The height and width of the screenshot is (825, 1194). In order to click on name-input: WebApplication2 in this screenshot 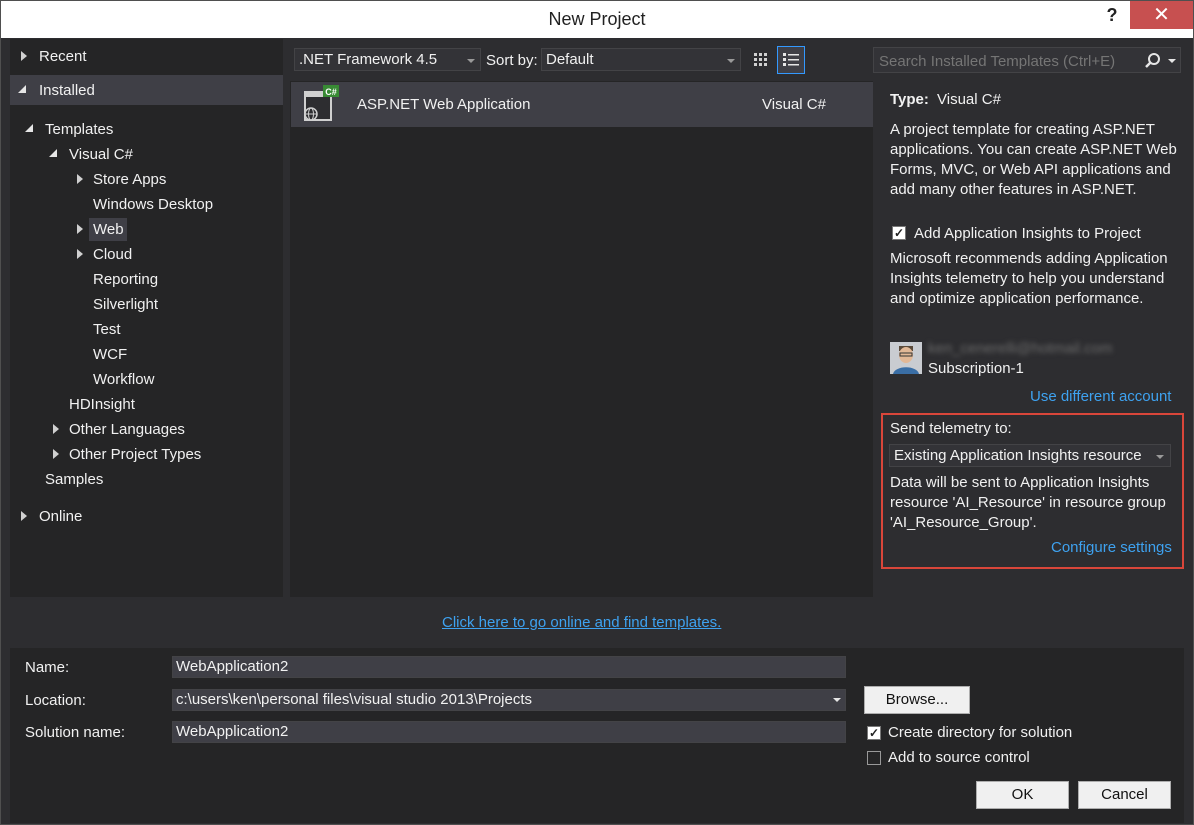, I will do `click(509, 667)`.